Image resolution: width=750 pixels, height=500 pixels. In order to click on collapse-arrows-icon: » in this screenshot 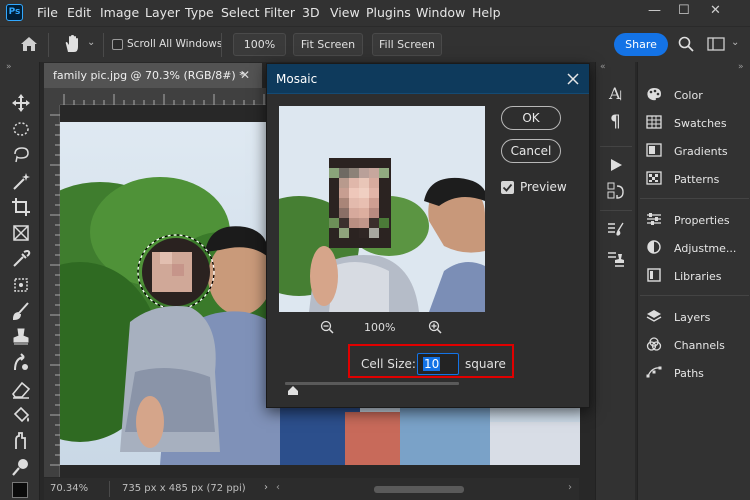, I will do `click(9, 67)`.